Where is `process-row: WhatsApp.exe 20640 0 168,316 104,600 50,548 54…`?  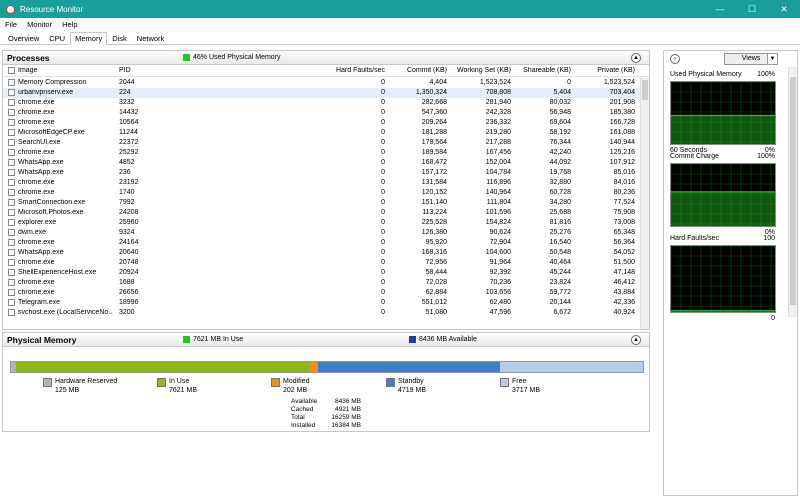
process-row: WhatsApp.exe 20640 0 168,316 104,600 50,548 54… is located at coordinates (322, 253).